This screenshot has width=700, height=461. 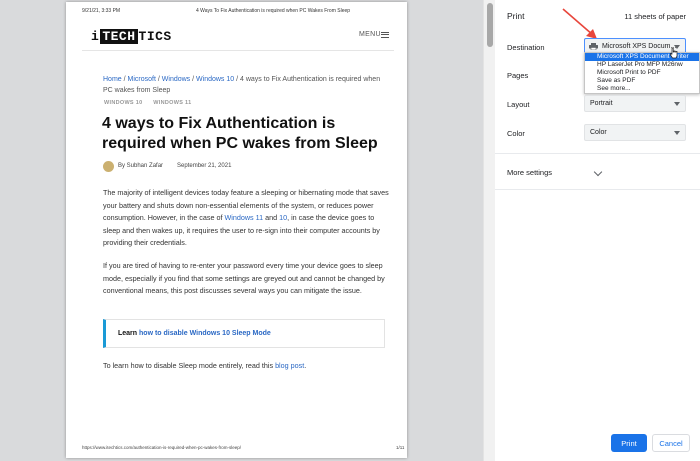 I want to click on dropdown-option-xps: Microsoft XPS Document Writer, so click(x=642, y=57).